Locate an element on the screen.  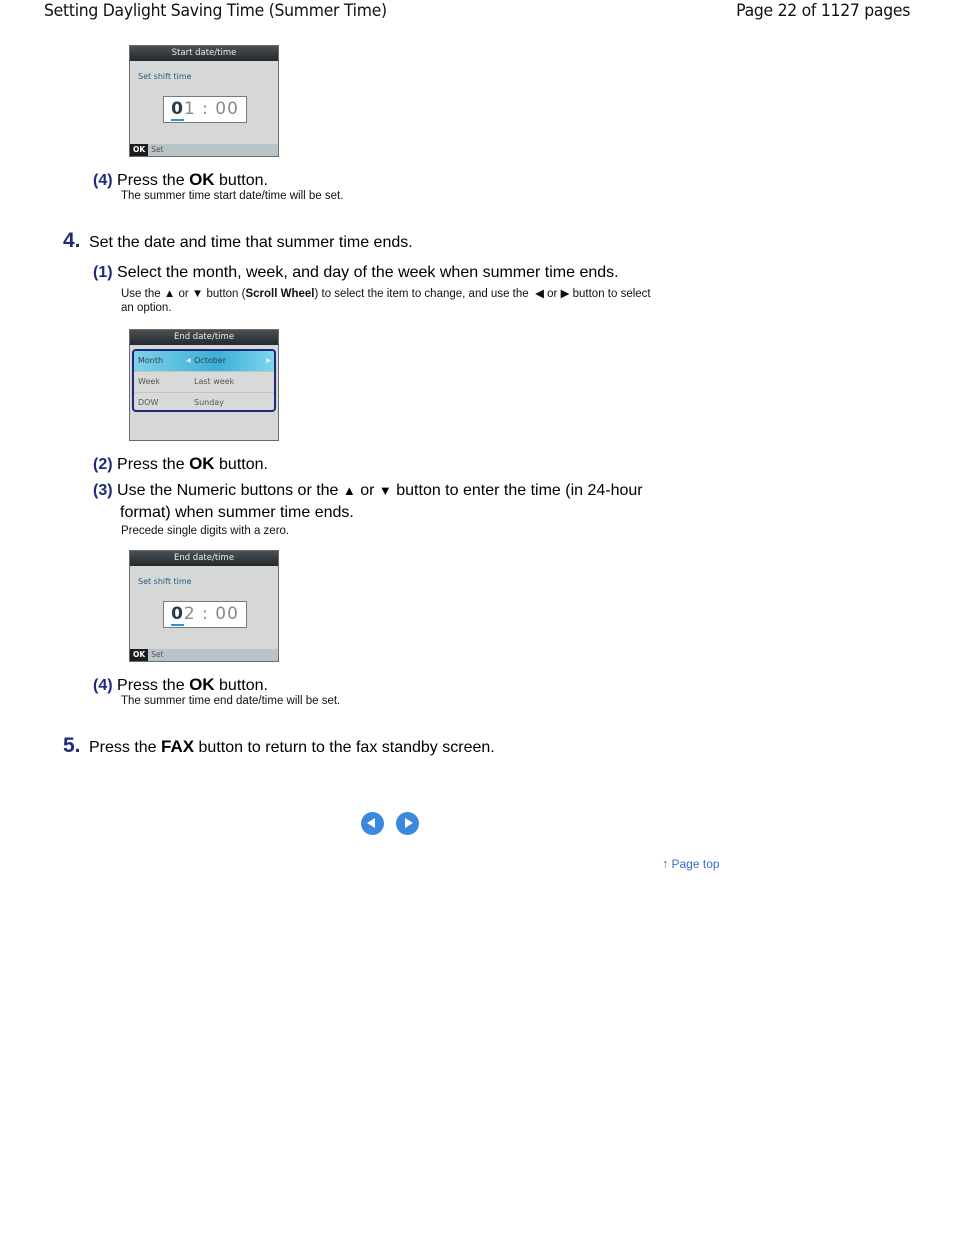
substep-note-cont: an option. is located at coordinates (146, 308).